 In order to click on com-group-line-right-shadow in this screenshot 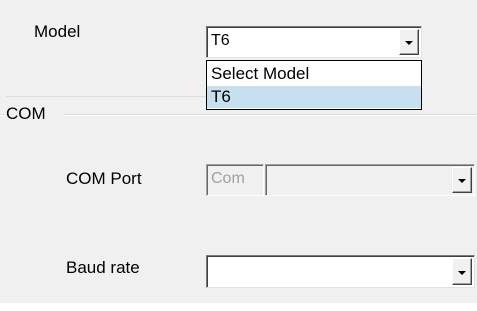, I will do `click(270, 115)`.